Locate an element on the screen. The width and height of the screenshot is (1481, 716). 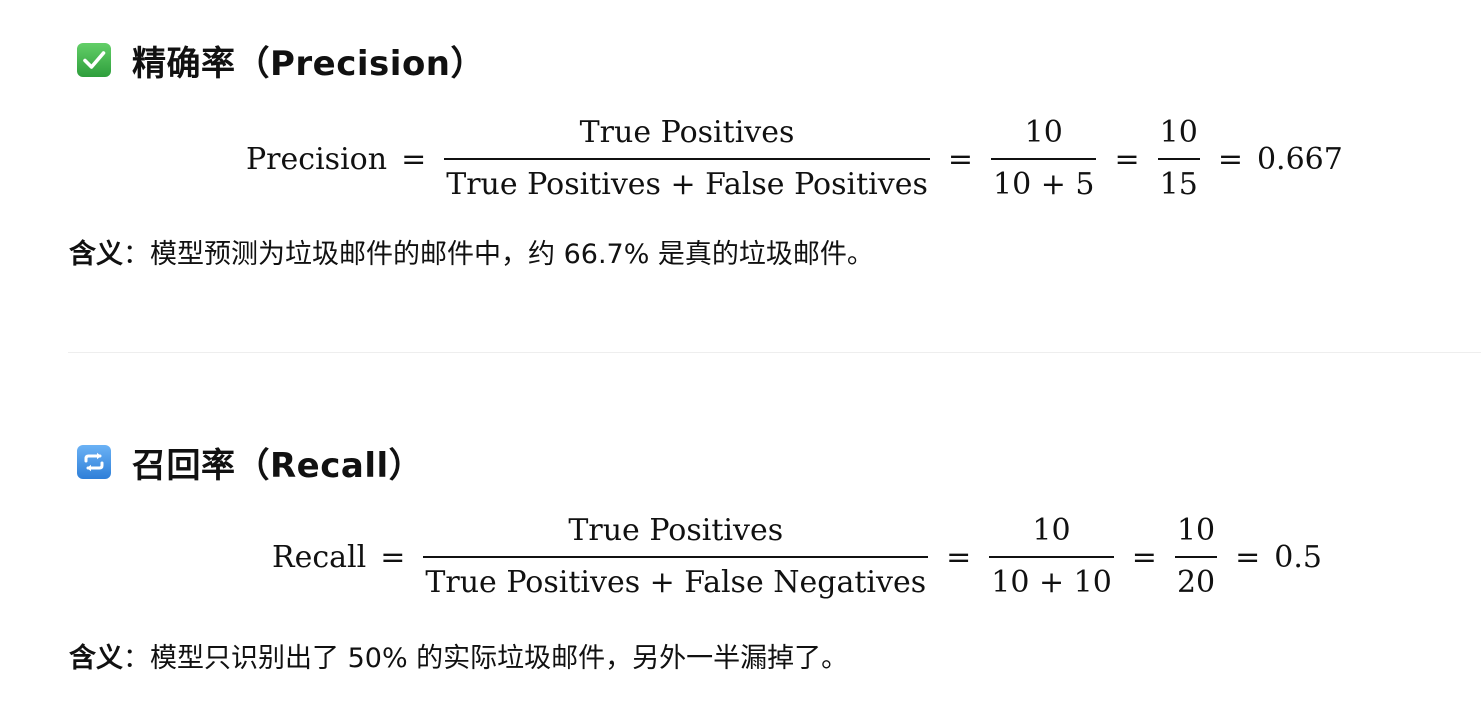
fraction-denominator: 10 + 10 is located at coordinates (1051, 582).